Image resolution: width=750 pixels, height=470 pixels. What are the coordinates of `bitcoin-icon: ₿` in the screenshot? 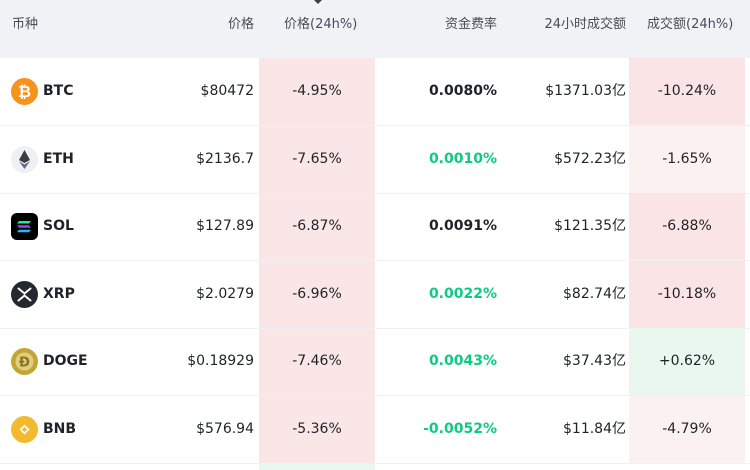 It's located at (24, 91).